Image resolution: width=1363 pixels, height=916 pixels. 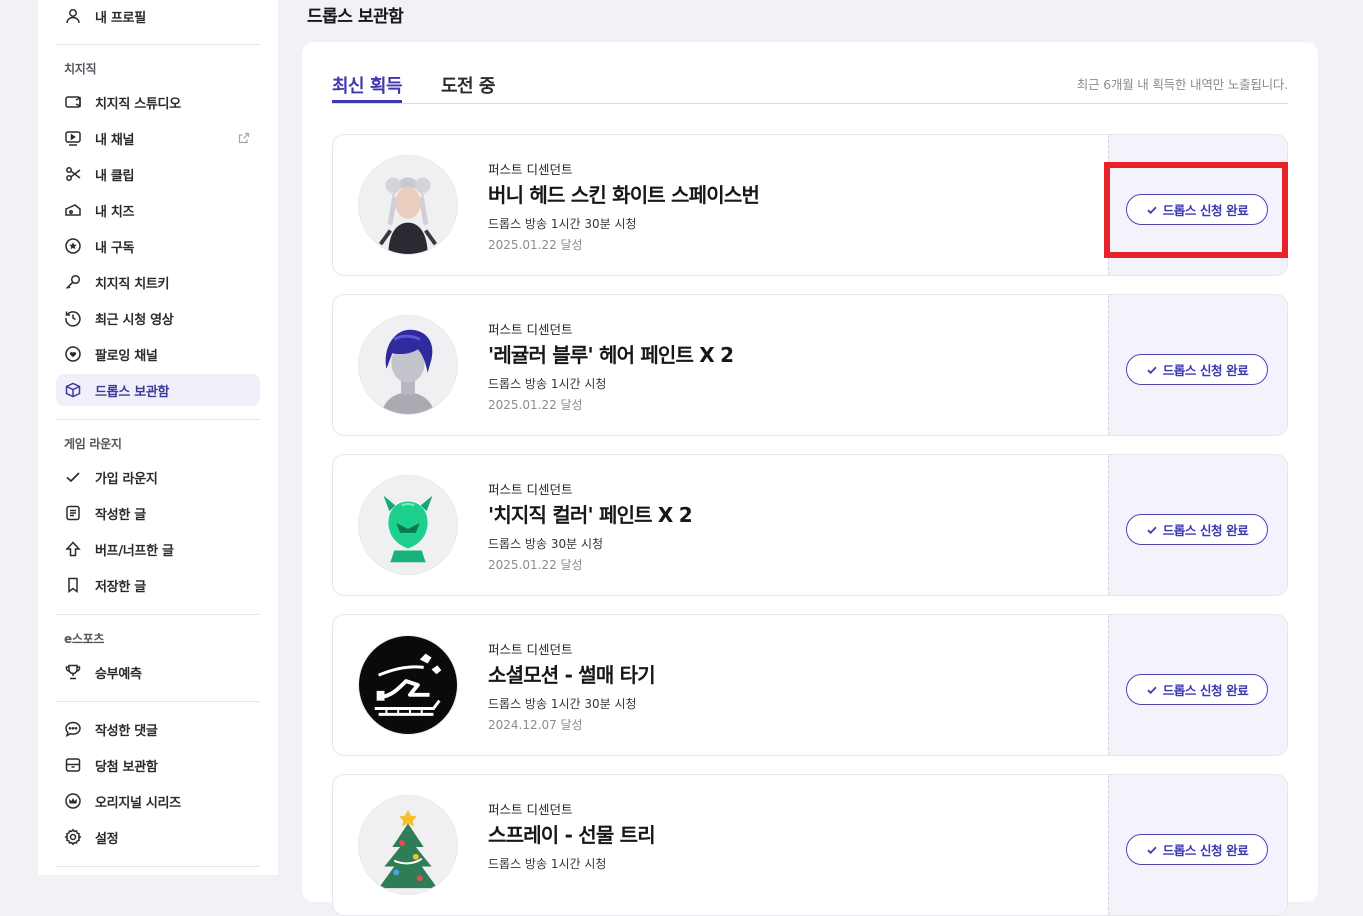 I want to click on sidebar-item-joined-lounge: 가입 라운지, so click(x=158, y=477).